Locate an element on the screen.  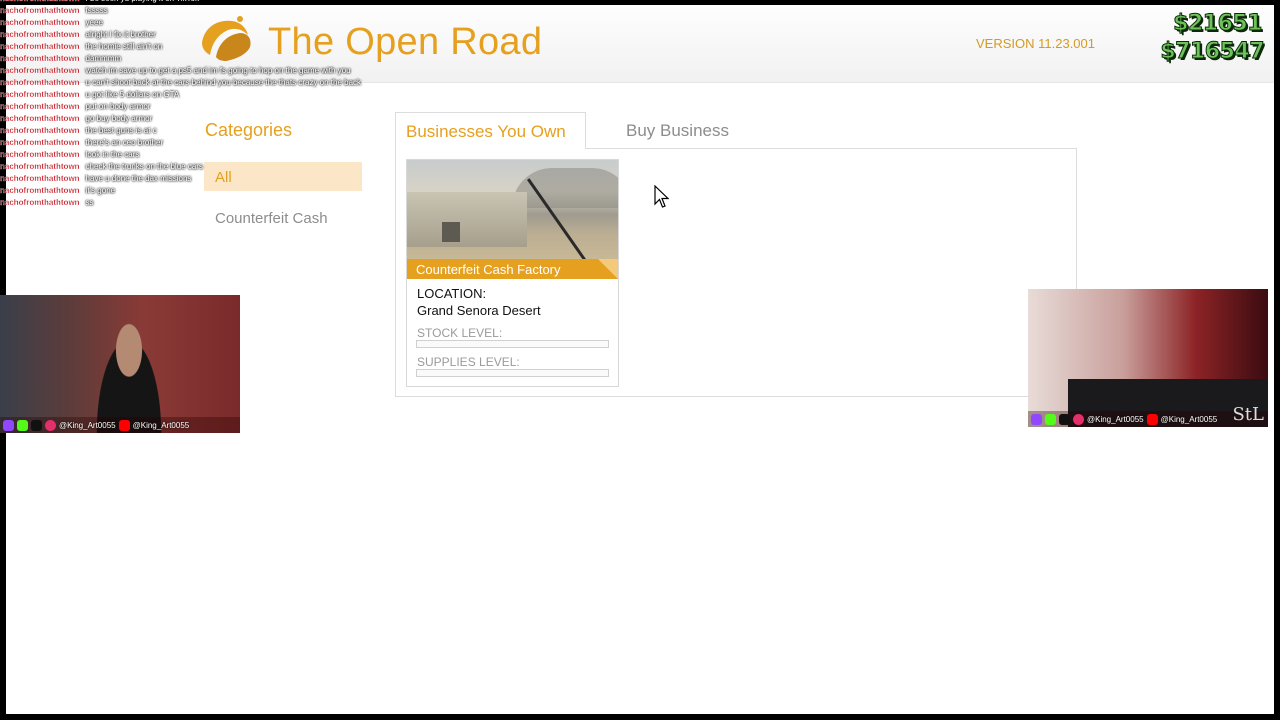
cash-amount: $21651 is located at coordinates (1218, 24).